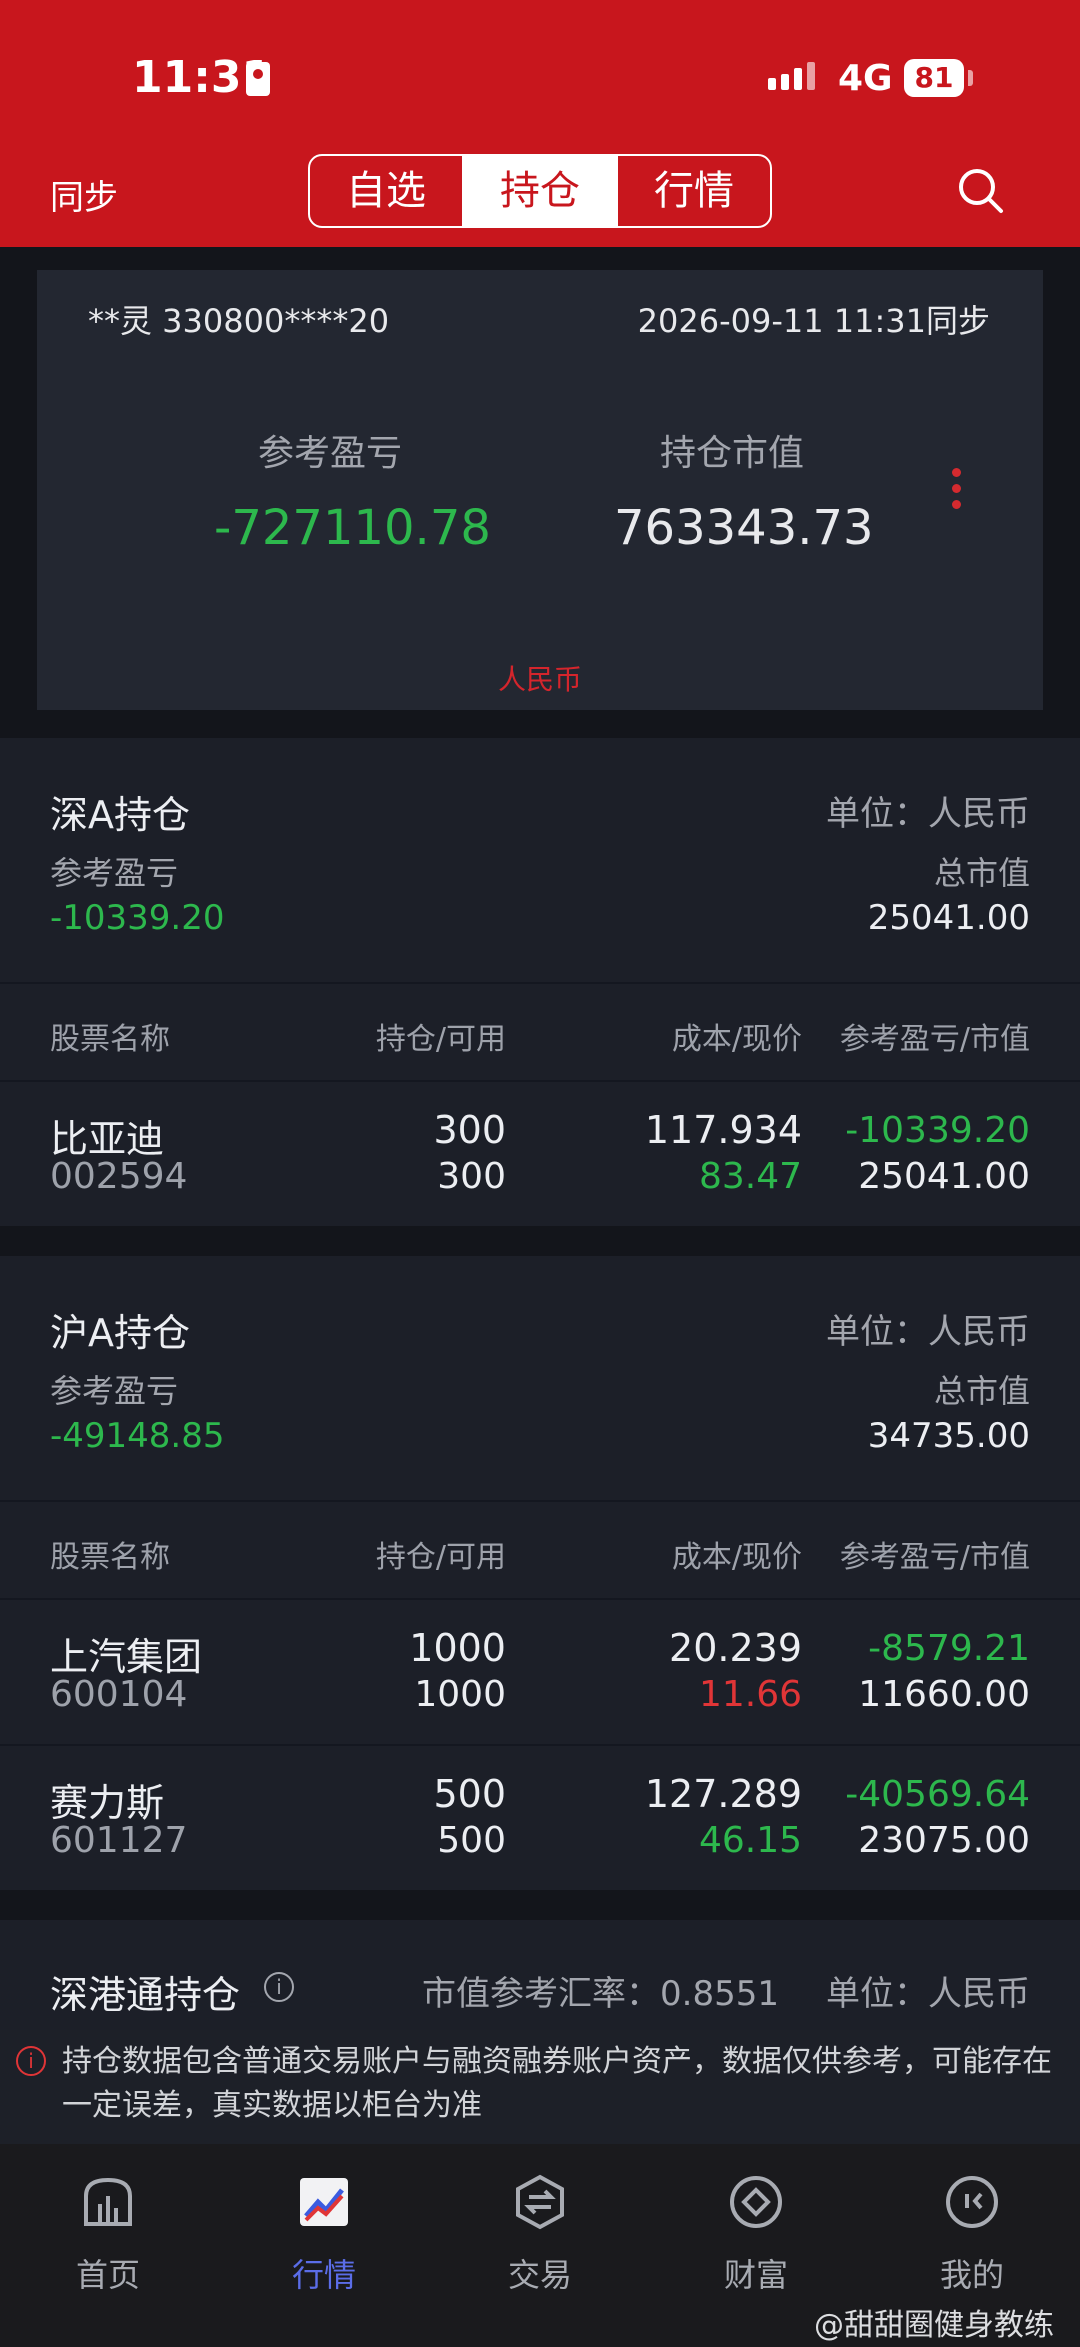  What do you see at coordinates (970, 78) in the screenshot?
I see `battery-tip` at bounding box center [970, 78].